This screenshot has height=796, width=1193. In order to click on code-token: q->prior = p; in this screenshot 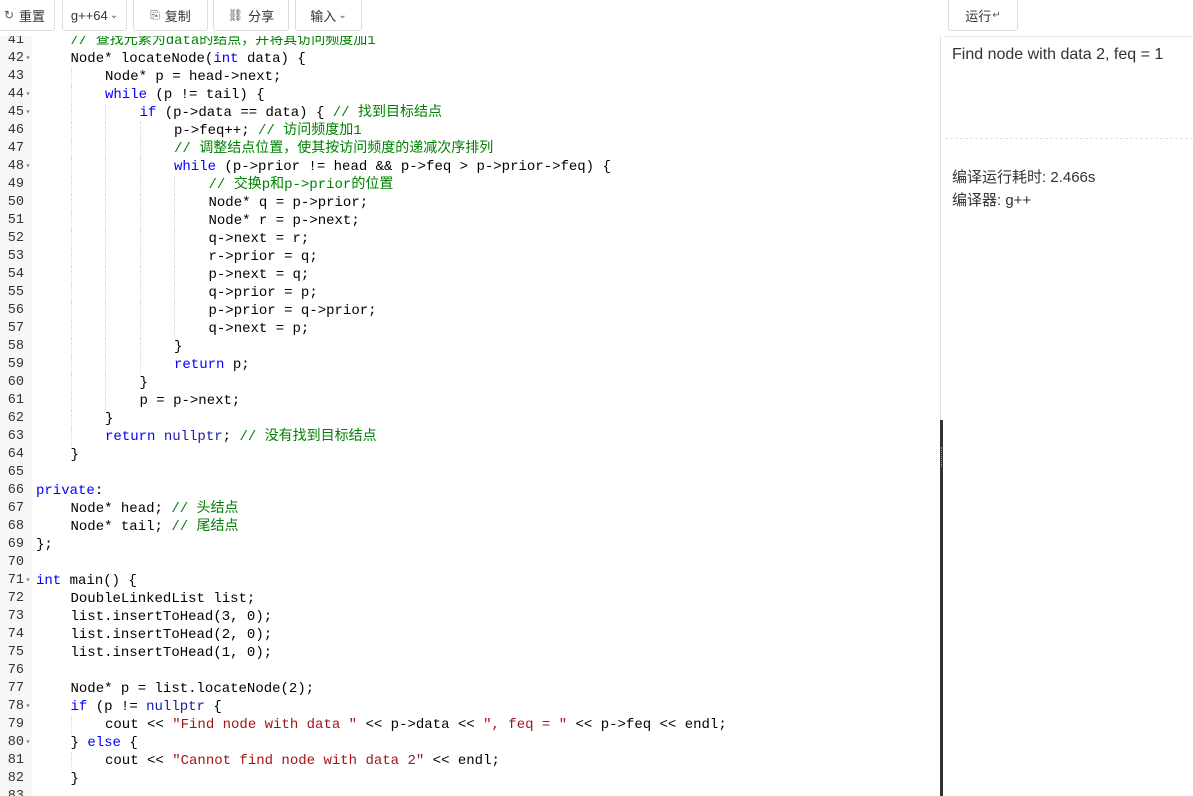, I will do `click(263, 293)`.